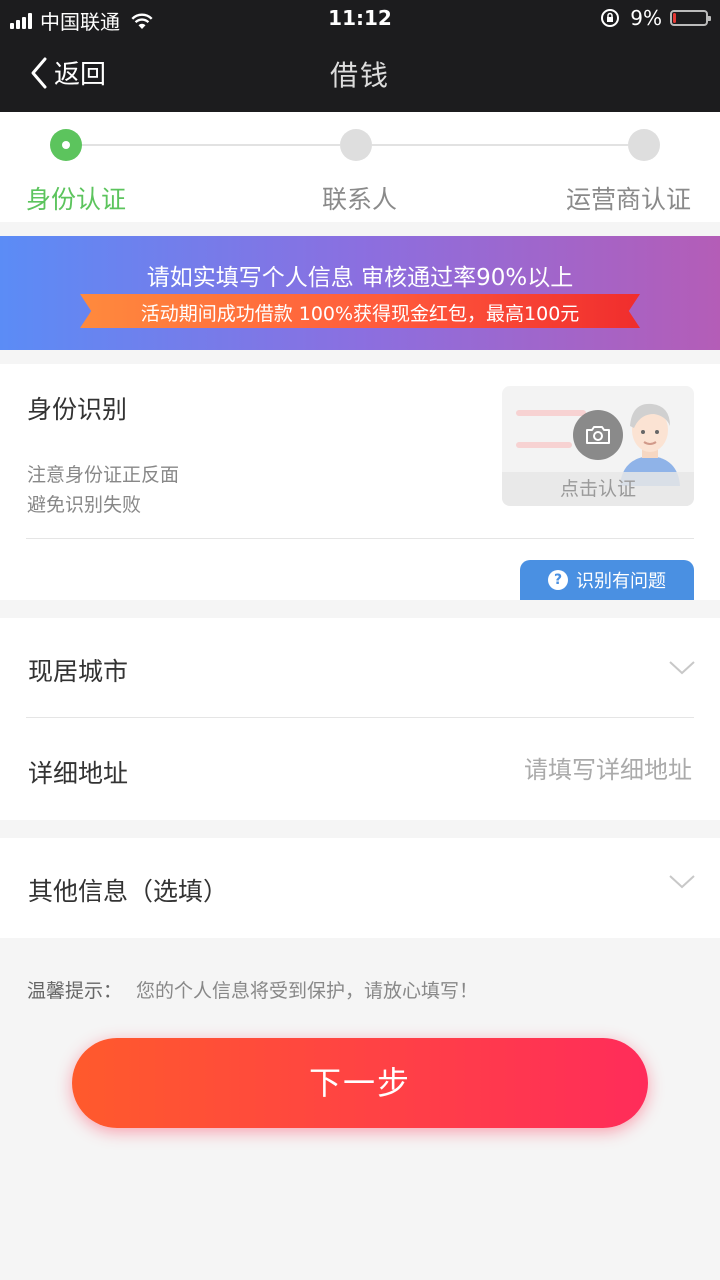 The width and height of the screenshot is (720, 1280). What do you see at coordinates (77, 409) in the screenshot?
I see `id-section-title: 身份识别` at bounding box center [77, 409].